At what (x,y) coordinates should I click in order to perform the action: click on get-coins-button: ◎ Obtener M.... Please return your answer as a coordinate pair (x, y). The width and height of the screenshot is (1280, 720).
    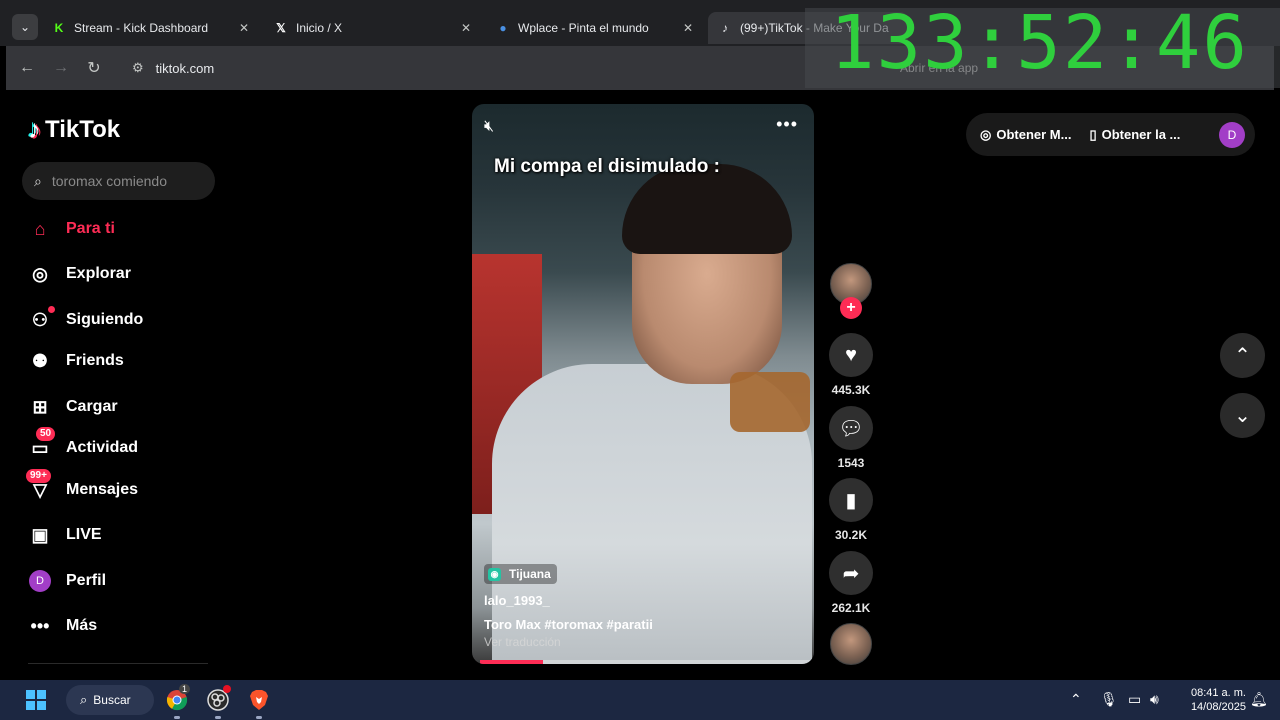
    Looking at the image, I should click on (1025, 135).